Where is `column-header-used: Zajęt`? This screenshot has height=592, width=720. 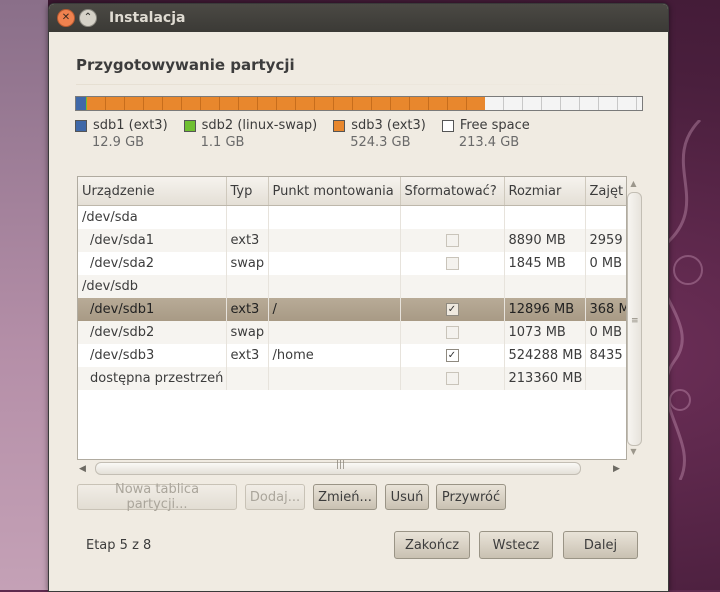 column-header-used: Zajęt is located at coordinates (605, 191).